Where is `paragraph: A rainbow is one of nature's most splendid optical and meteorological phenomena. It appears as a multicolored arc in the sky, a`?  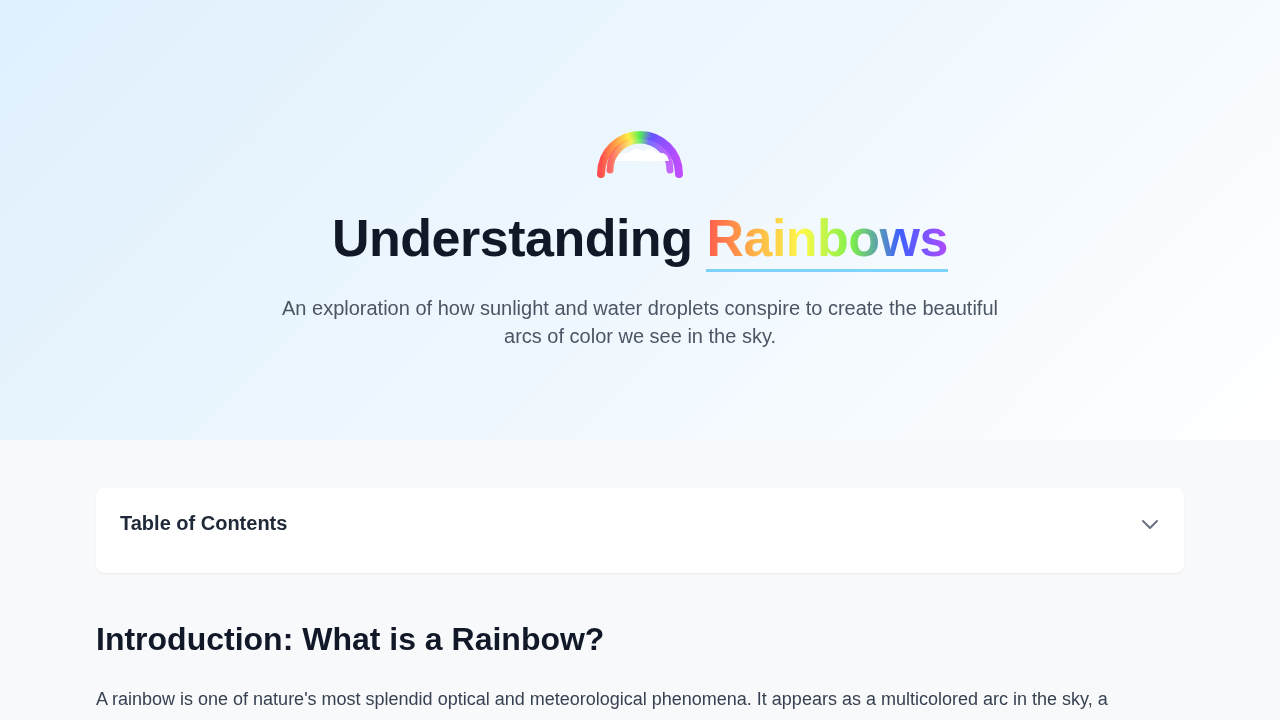
paragraph: A rainbow is one of nature's most splendid optical and meteorological phenomena. It appears as a multicolored arc in the sky, a is located at coordinates (602, 699).